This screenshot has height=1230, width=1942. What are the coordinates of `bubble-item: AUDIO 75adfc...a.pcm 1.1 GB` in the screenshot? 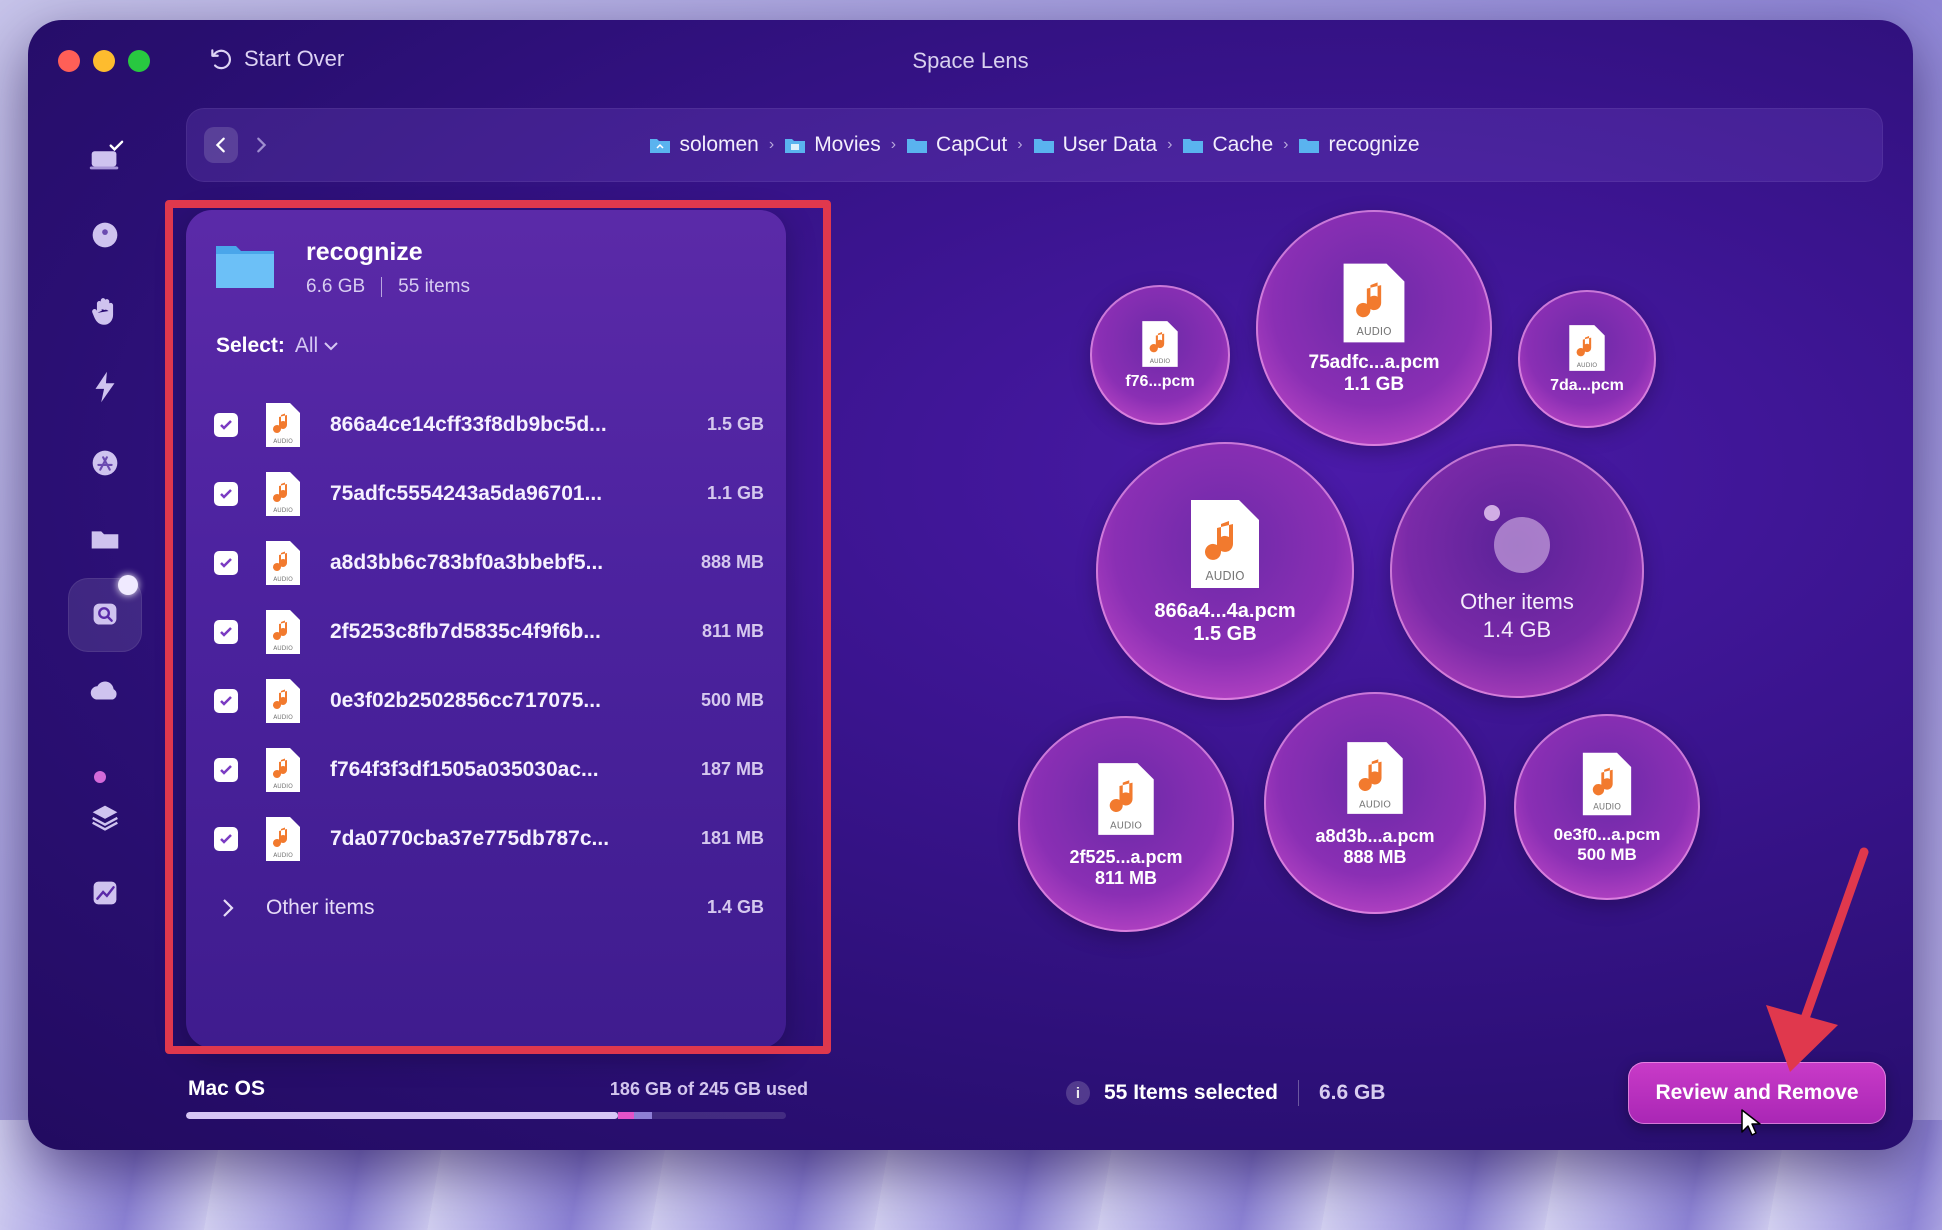 It's located at (1374, 328).